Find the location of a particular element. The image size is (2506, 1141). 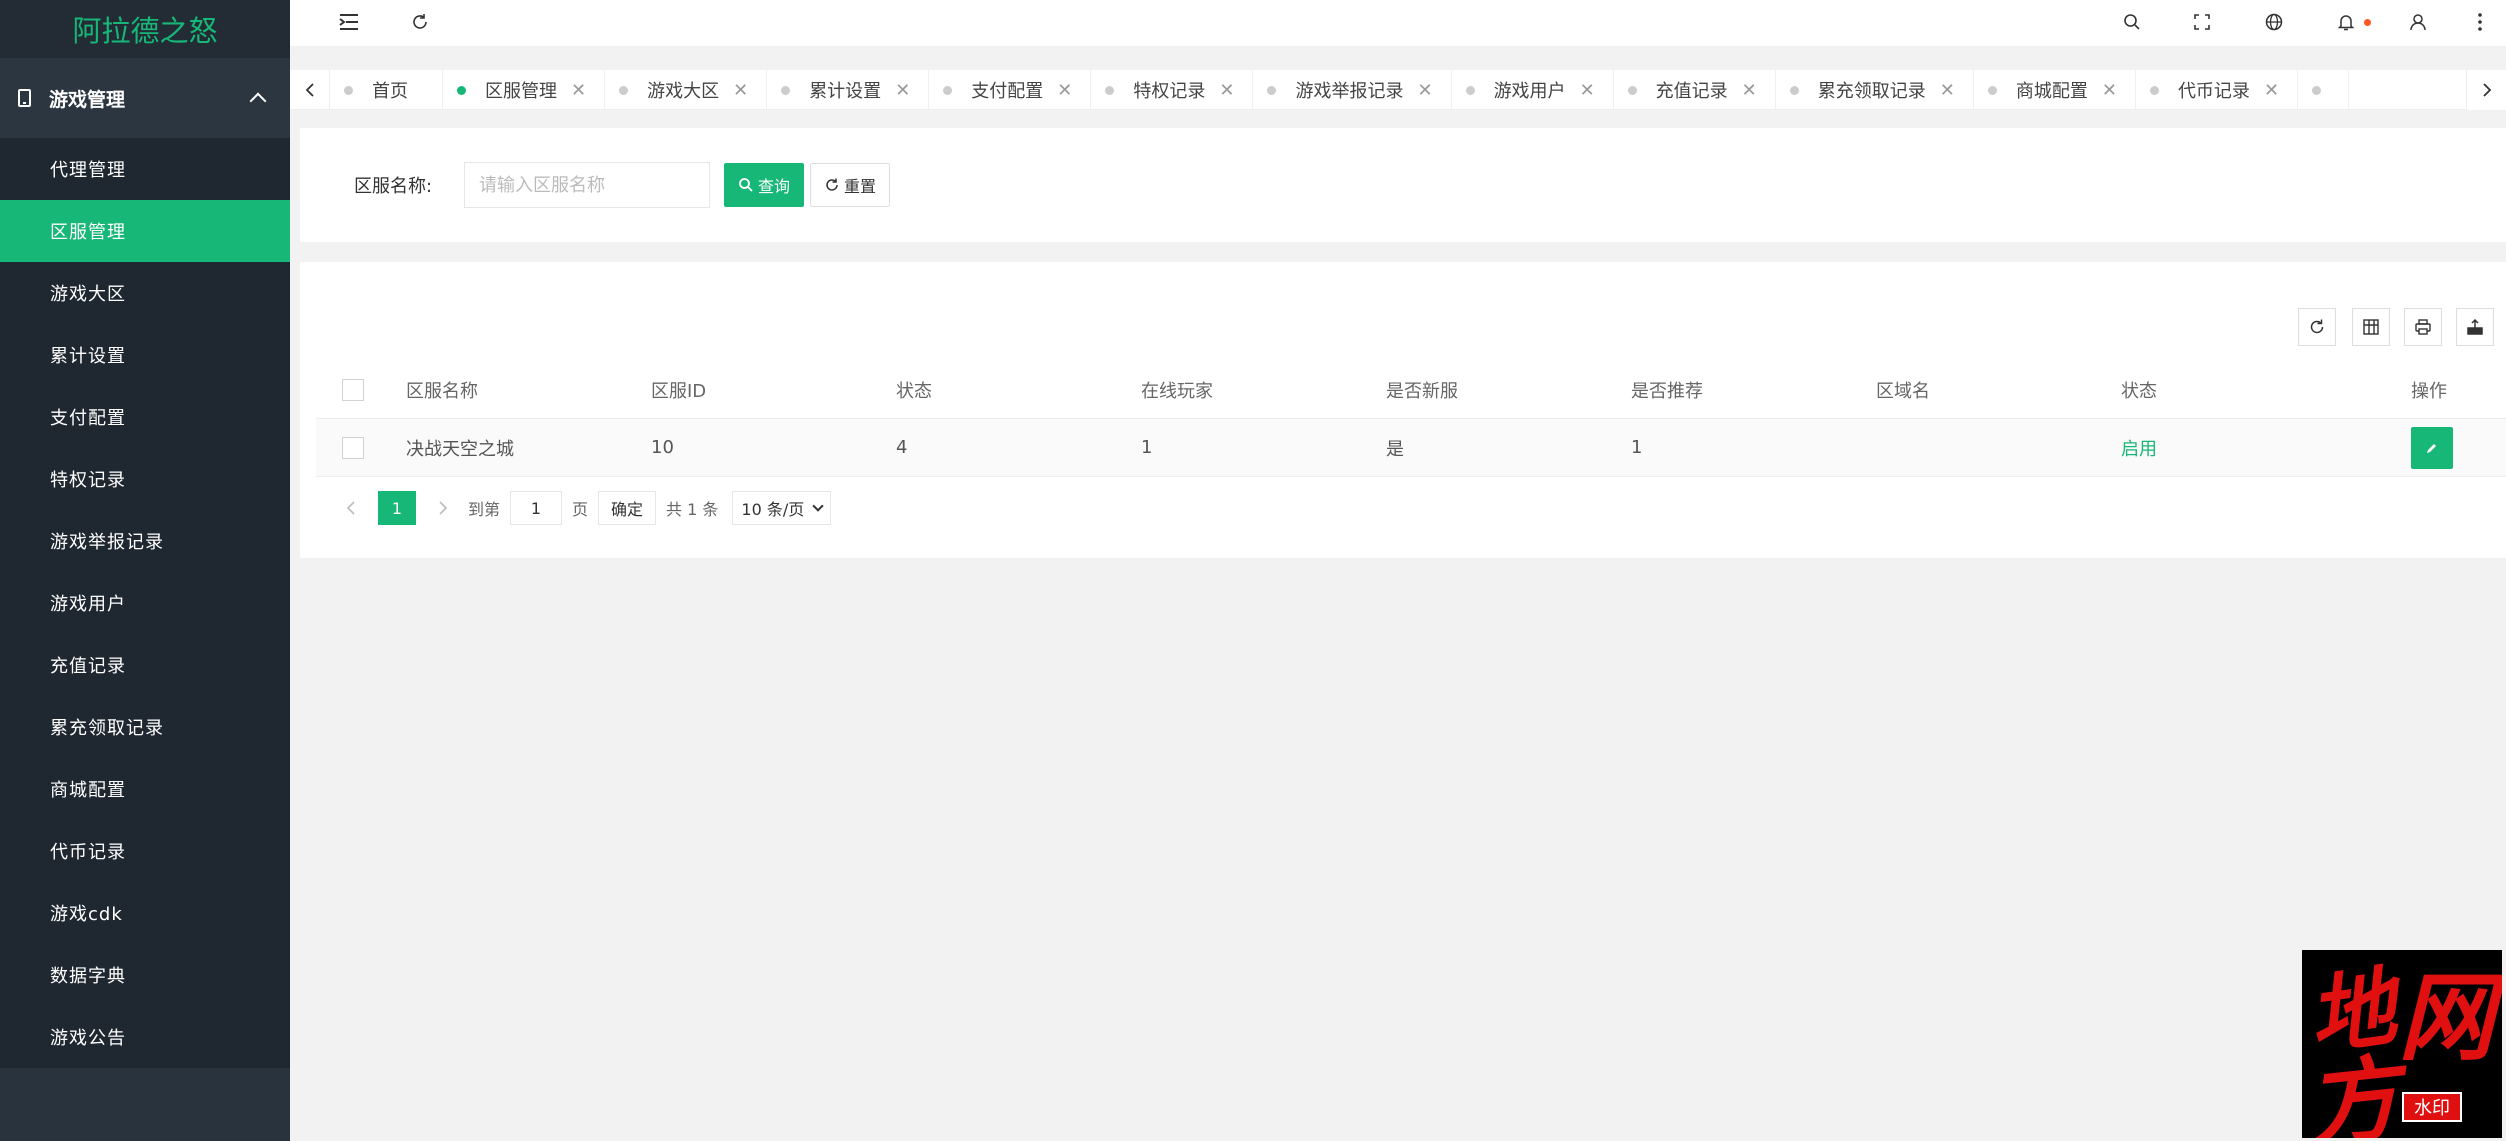

sidebar-item: 充值记录 is located at coordinates (145, 665).